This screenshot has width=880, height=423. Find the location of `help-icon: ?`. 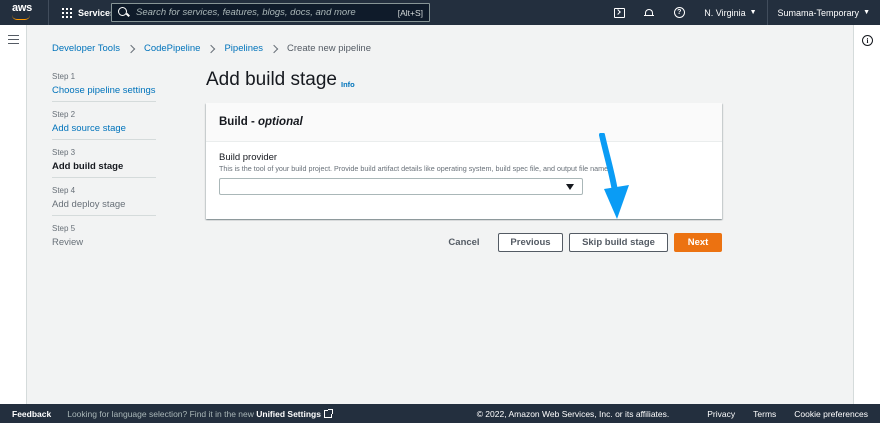

help-icon: ? is located at coordinates (679, 12).